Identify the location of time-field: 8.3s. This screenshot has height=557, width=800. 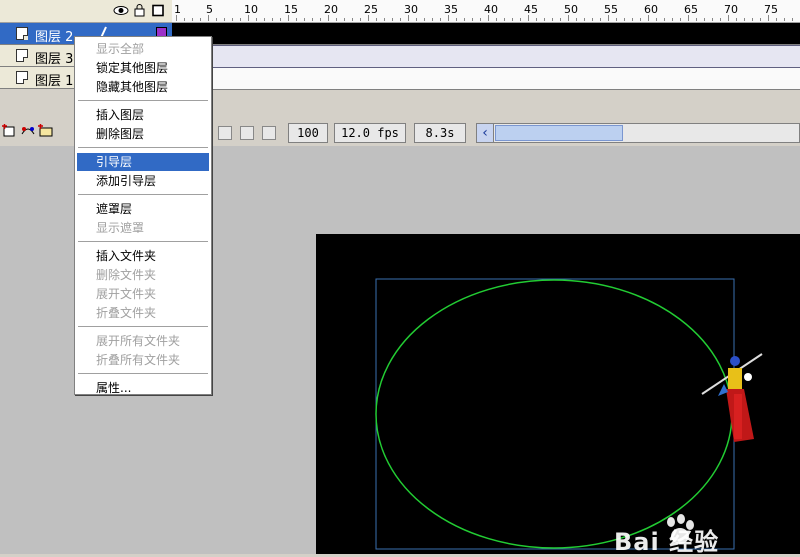
(440, 133).